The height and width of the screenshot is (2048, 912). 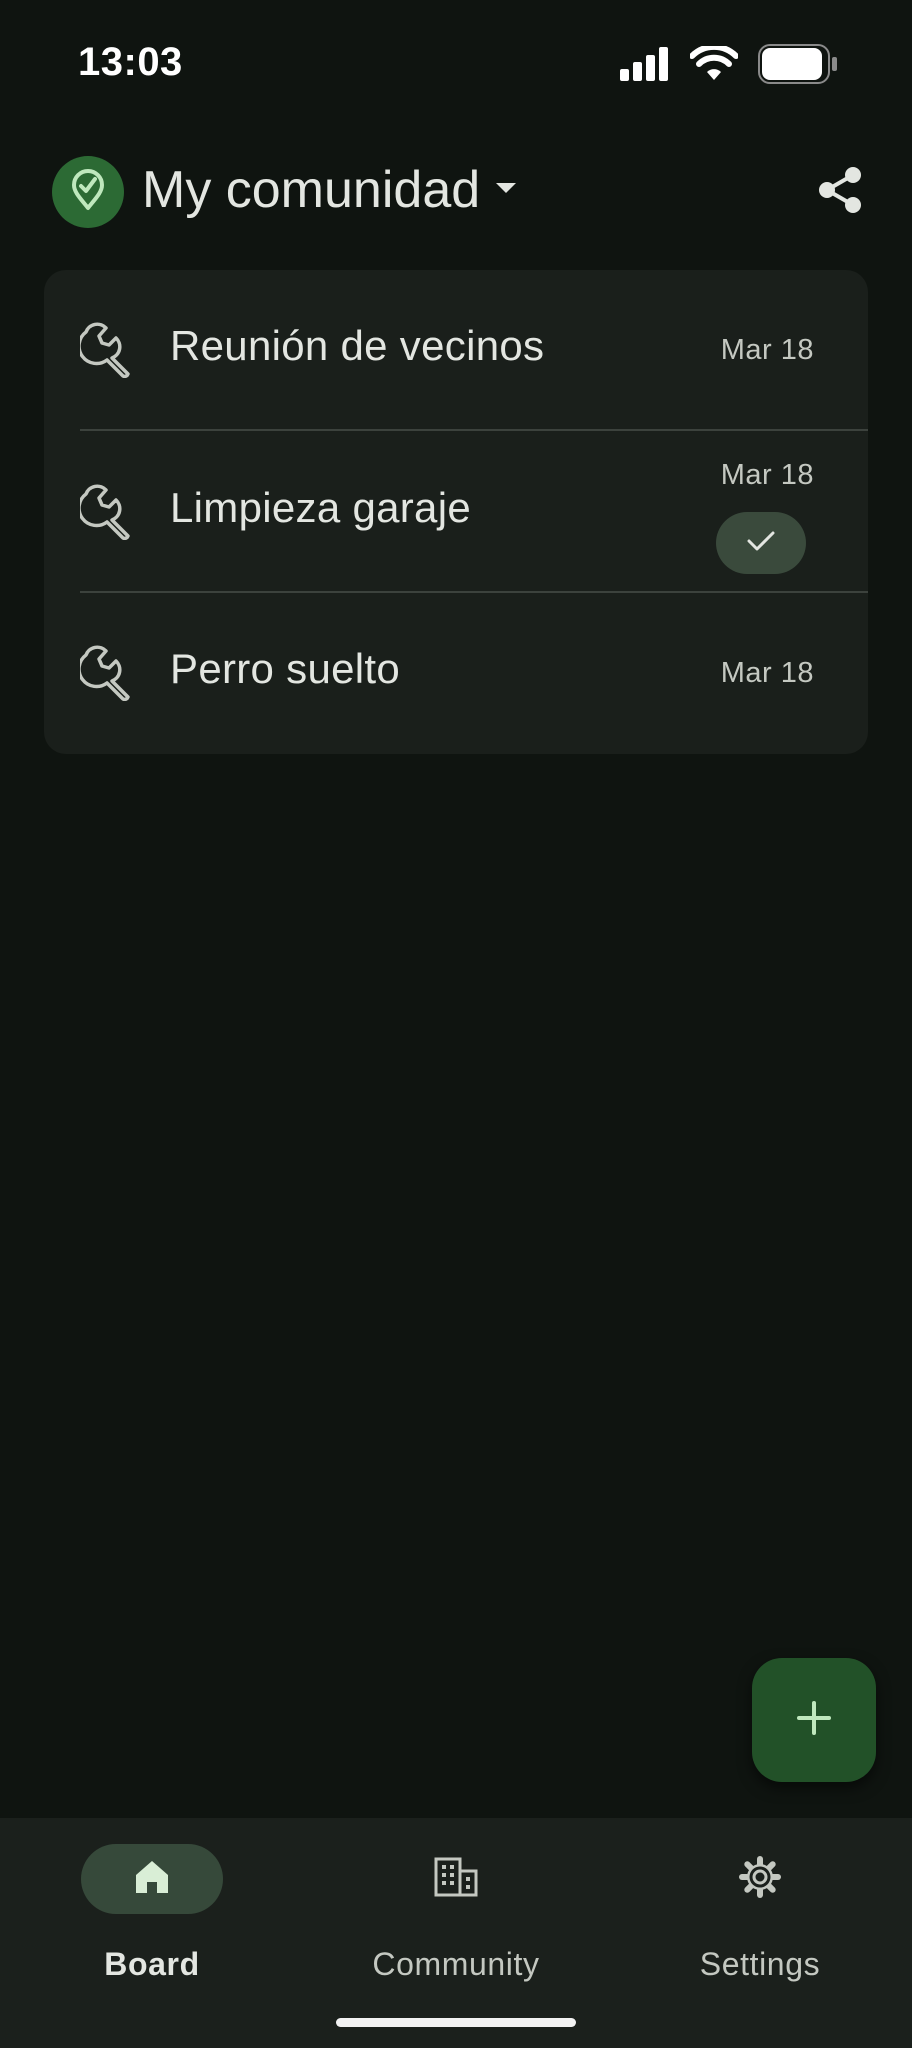 I want to click on add-issue-button, so click(x=814, y=1720).